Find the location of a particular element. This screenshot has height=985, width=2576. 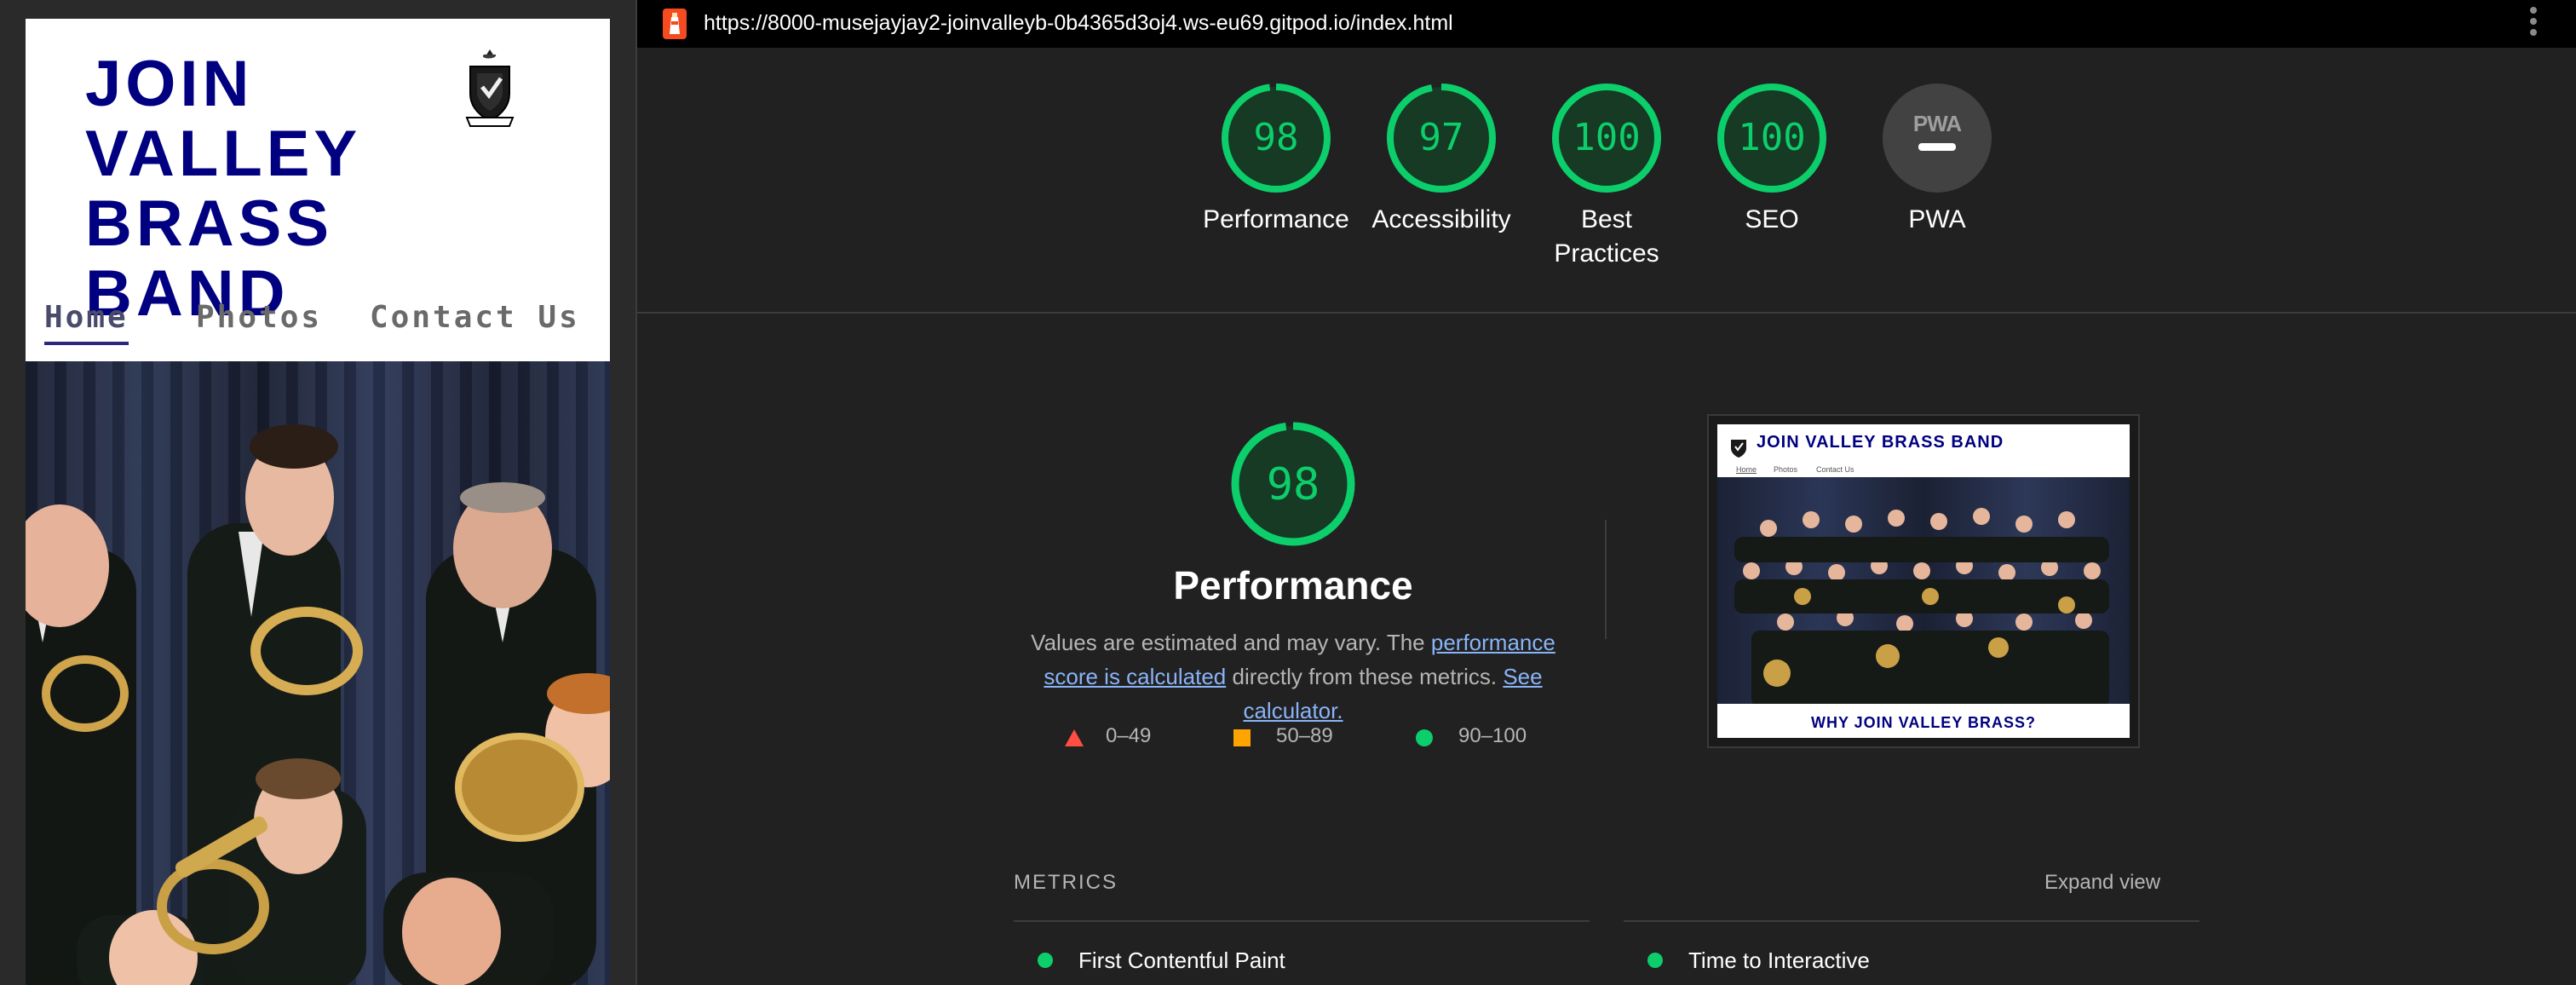

performance-divider is located at coordinates (1606, 579).